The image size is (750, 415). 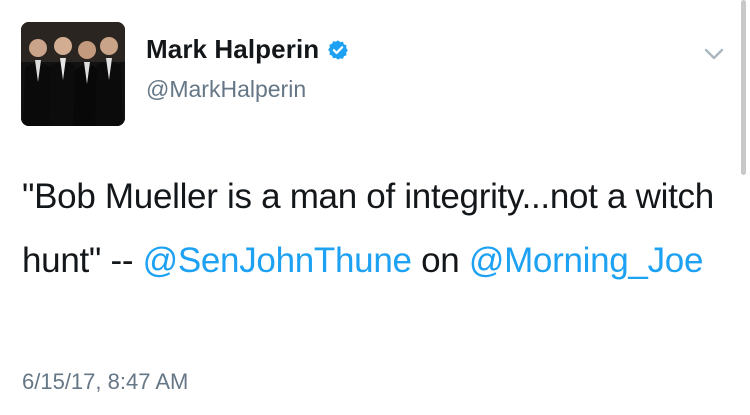 I want to click on avatar-photo, so click(x=73, y=74).